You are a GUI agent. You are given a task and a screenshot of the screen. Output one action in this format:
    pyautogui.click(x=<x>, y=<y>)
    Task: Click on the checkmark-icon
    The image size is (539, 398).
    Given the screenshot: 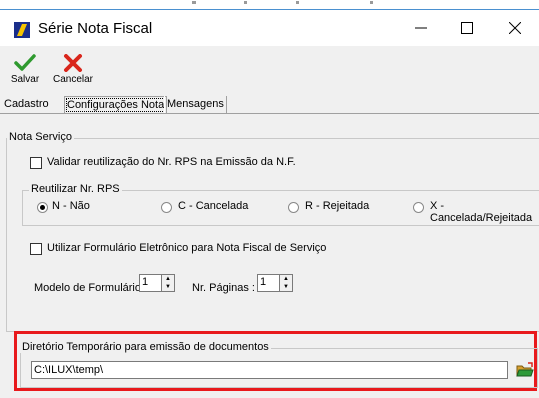 What is the action you would take?
    pyautogui.click(x=25, y=62)
    